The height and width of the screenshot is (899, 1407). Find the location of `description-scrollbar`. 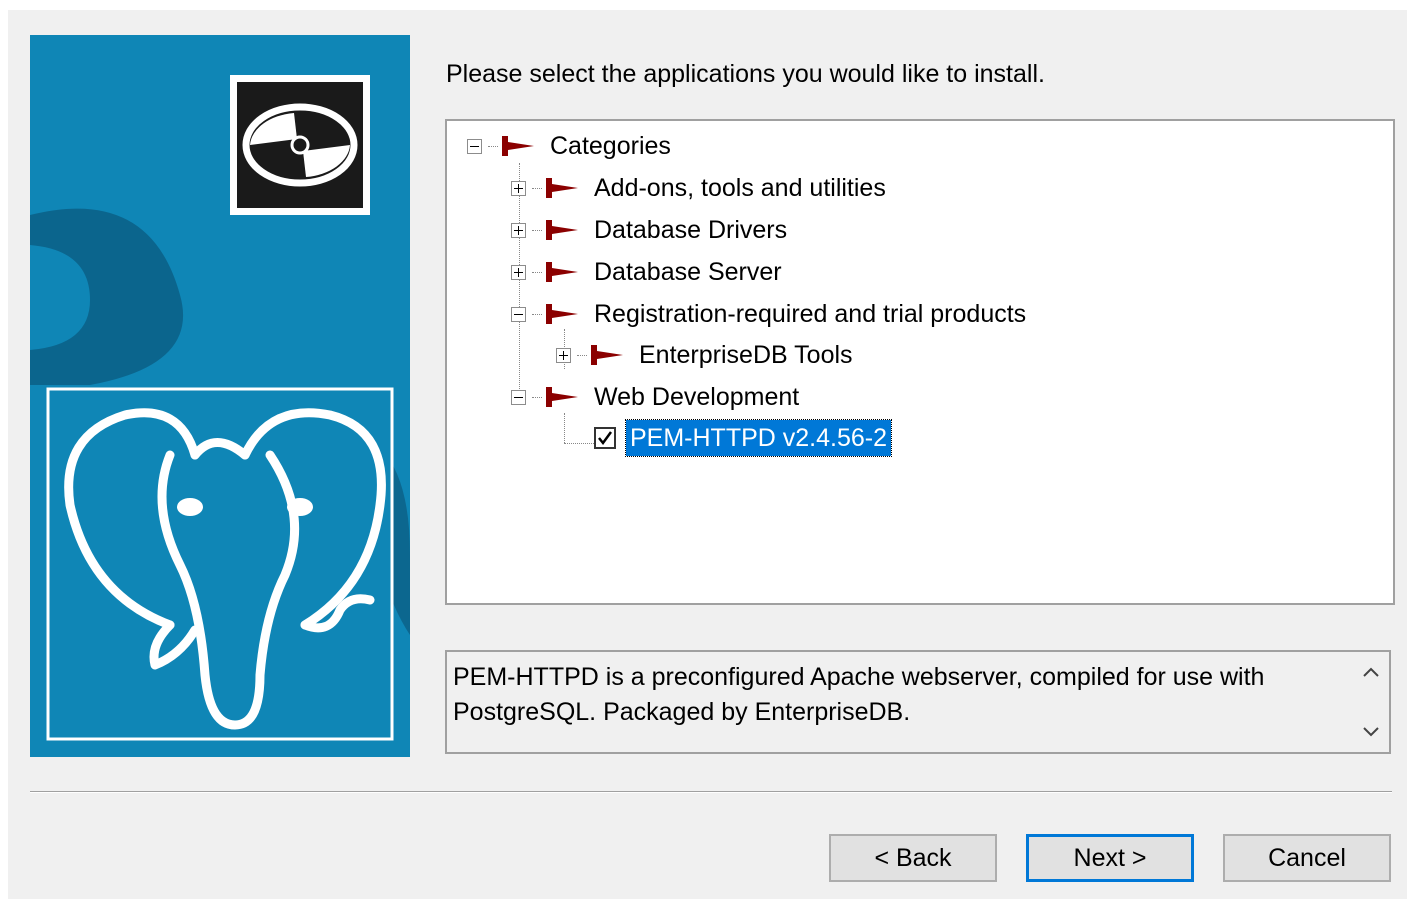

description-scrollbar is located at coordinates (1371, 702).